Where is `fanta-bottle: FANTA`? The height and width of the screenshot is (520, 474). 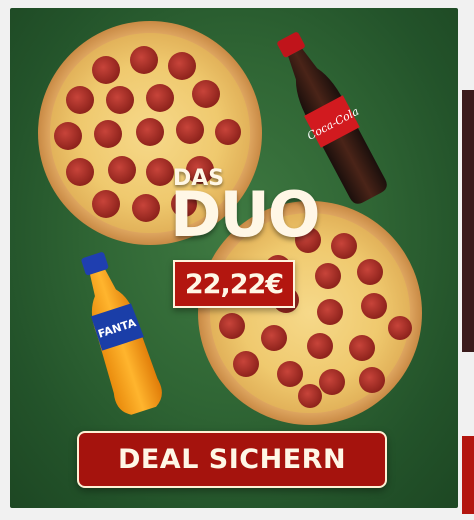 fanta-bottle: FANTA is located at coordinates (121, 333).